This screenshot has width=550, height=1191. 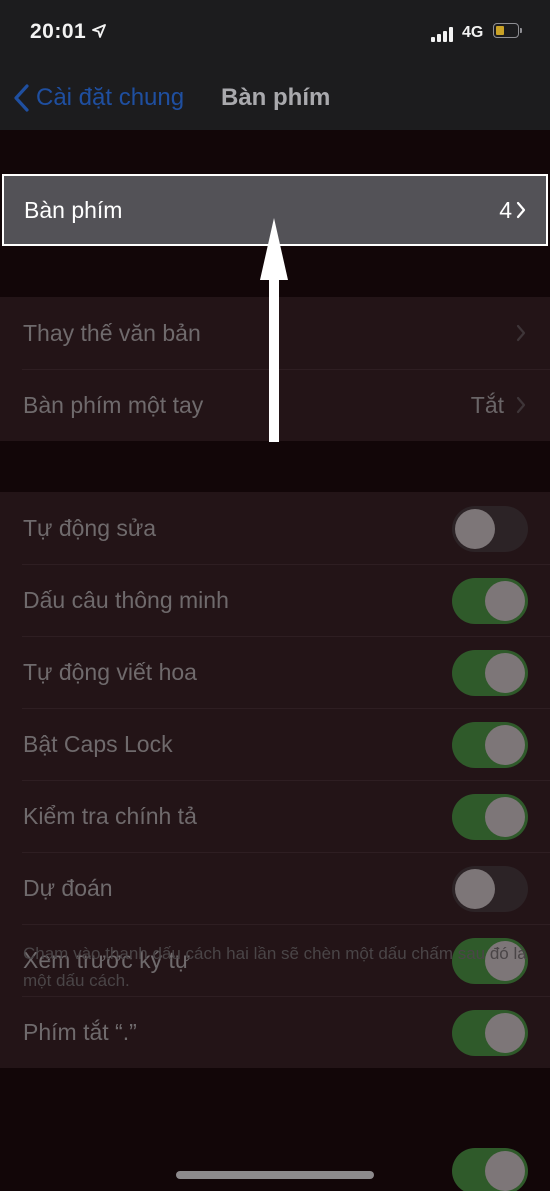 I want to click on page-title: Bàn phím, so click(x=276, y=97).